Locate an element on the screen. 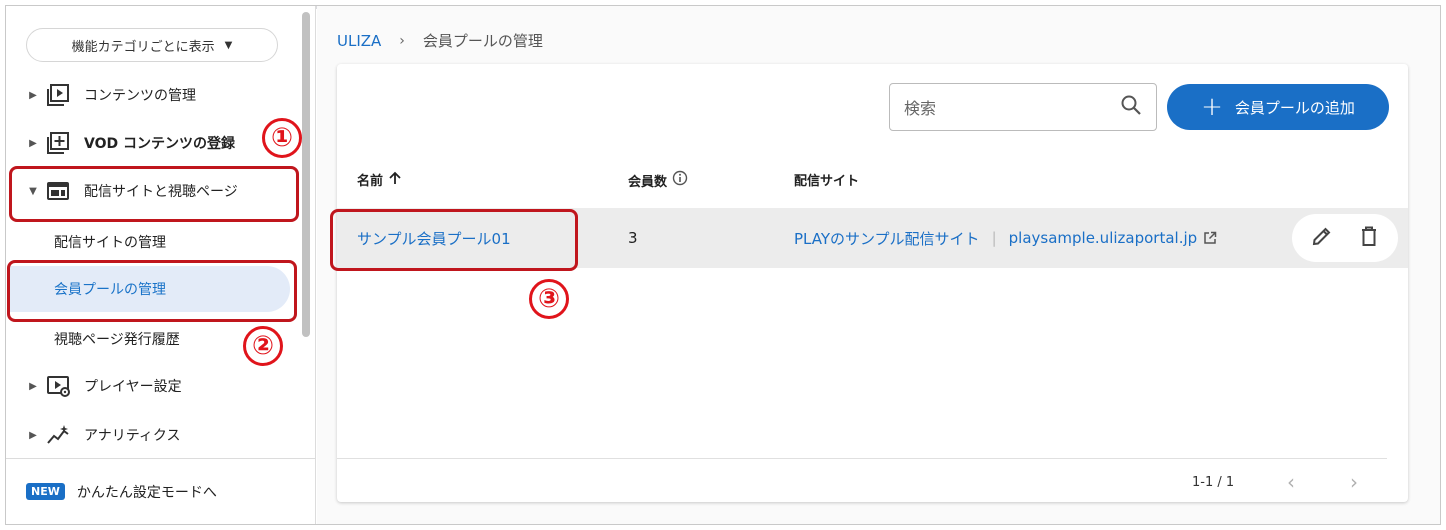 This screenshot has width=1446, height=530. category-view-button: 機能カテゴリごとに表示 ▼ is located at coordinates (152, 45).